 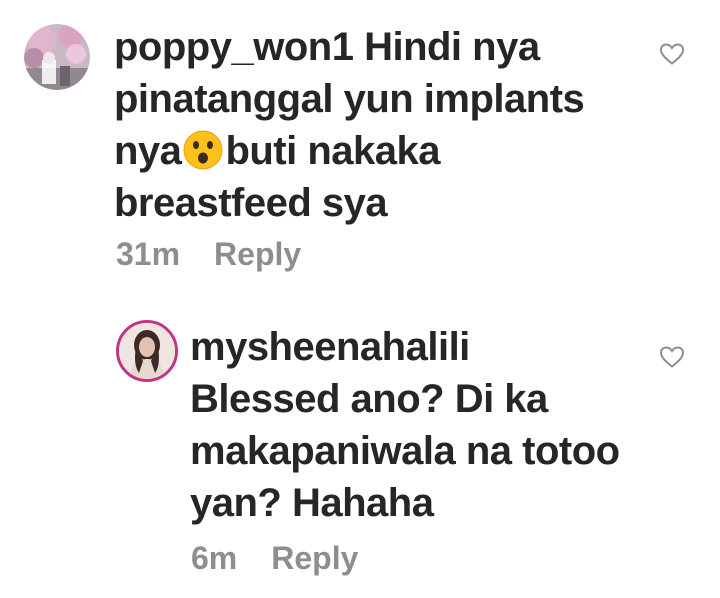 I want to click on comment-line: poppy_won1 Hindi nya, so click(x=394, y=47).